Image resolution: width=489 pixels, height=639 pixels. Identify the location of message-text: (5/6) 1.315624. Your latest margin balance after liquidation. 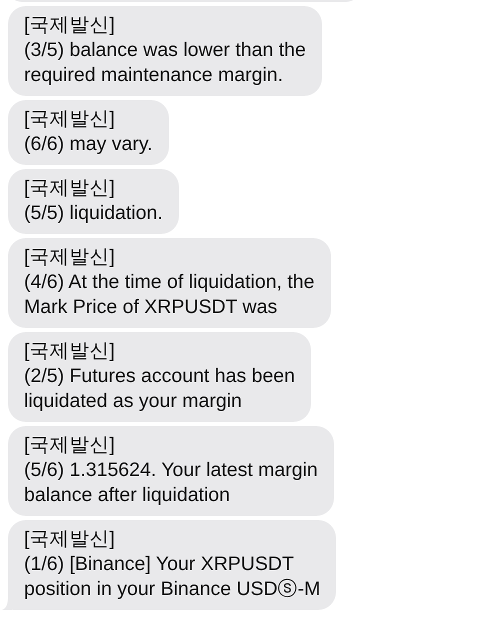
(171, 483).